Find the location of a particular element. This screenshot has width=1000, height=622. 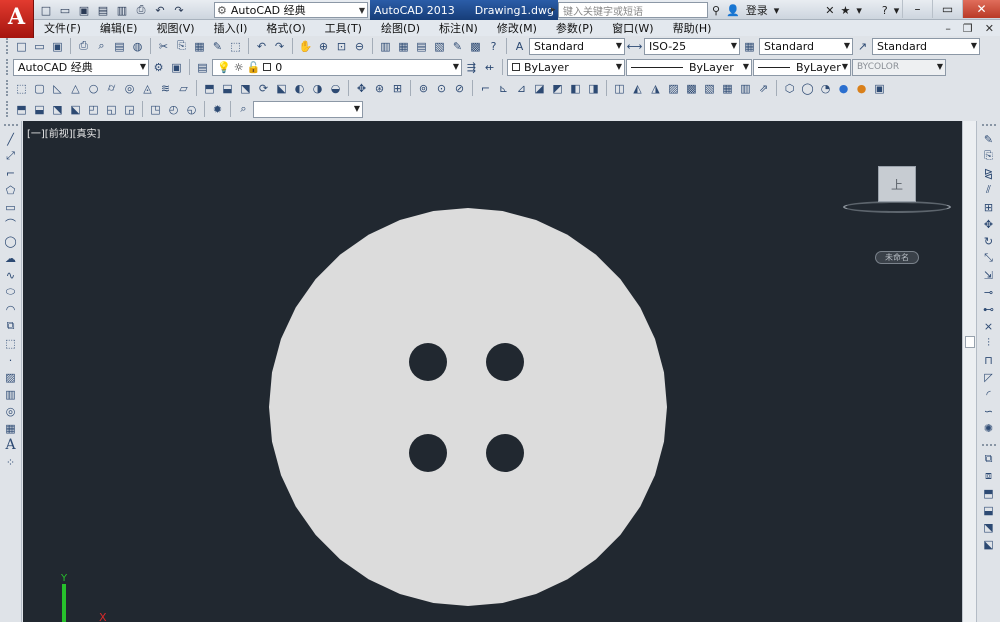

ucs-icon: ⌐ is located at coordinates (485, 88).